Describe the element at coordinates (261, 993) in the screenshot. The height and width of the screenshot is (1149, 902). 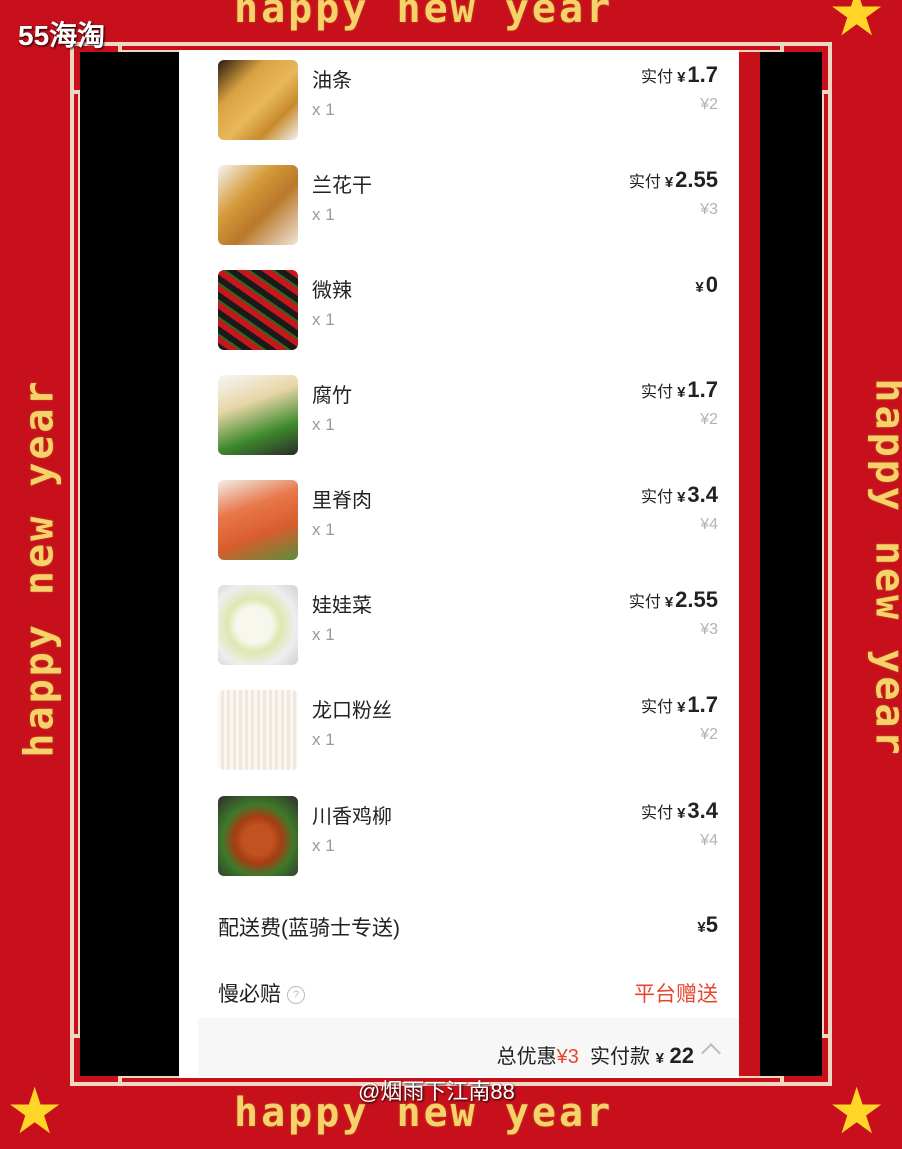
I see `late-guarantee-label: 慢必赔?` at that location.